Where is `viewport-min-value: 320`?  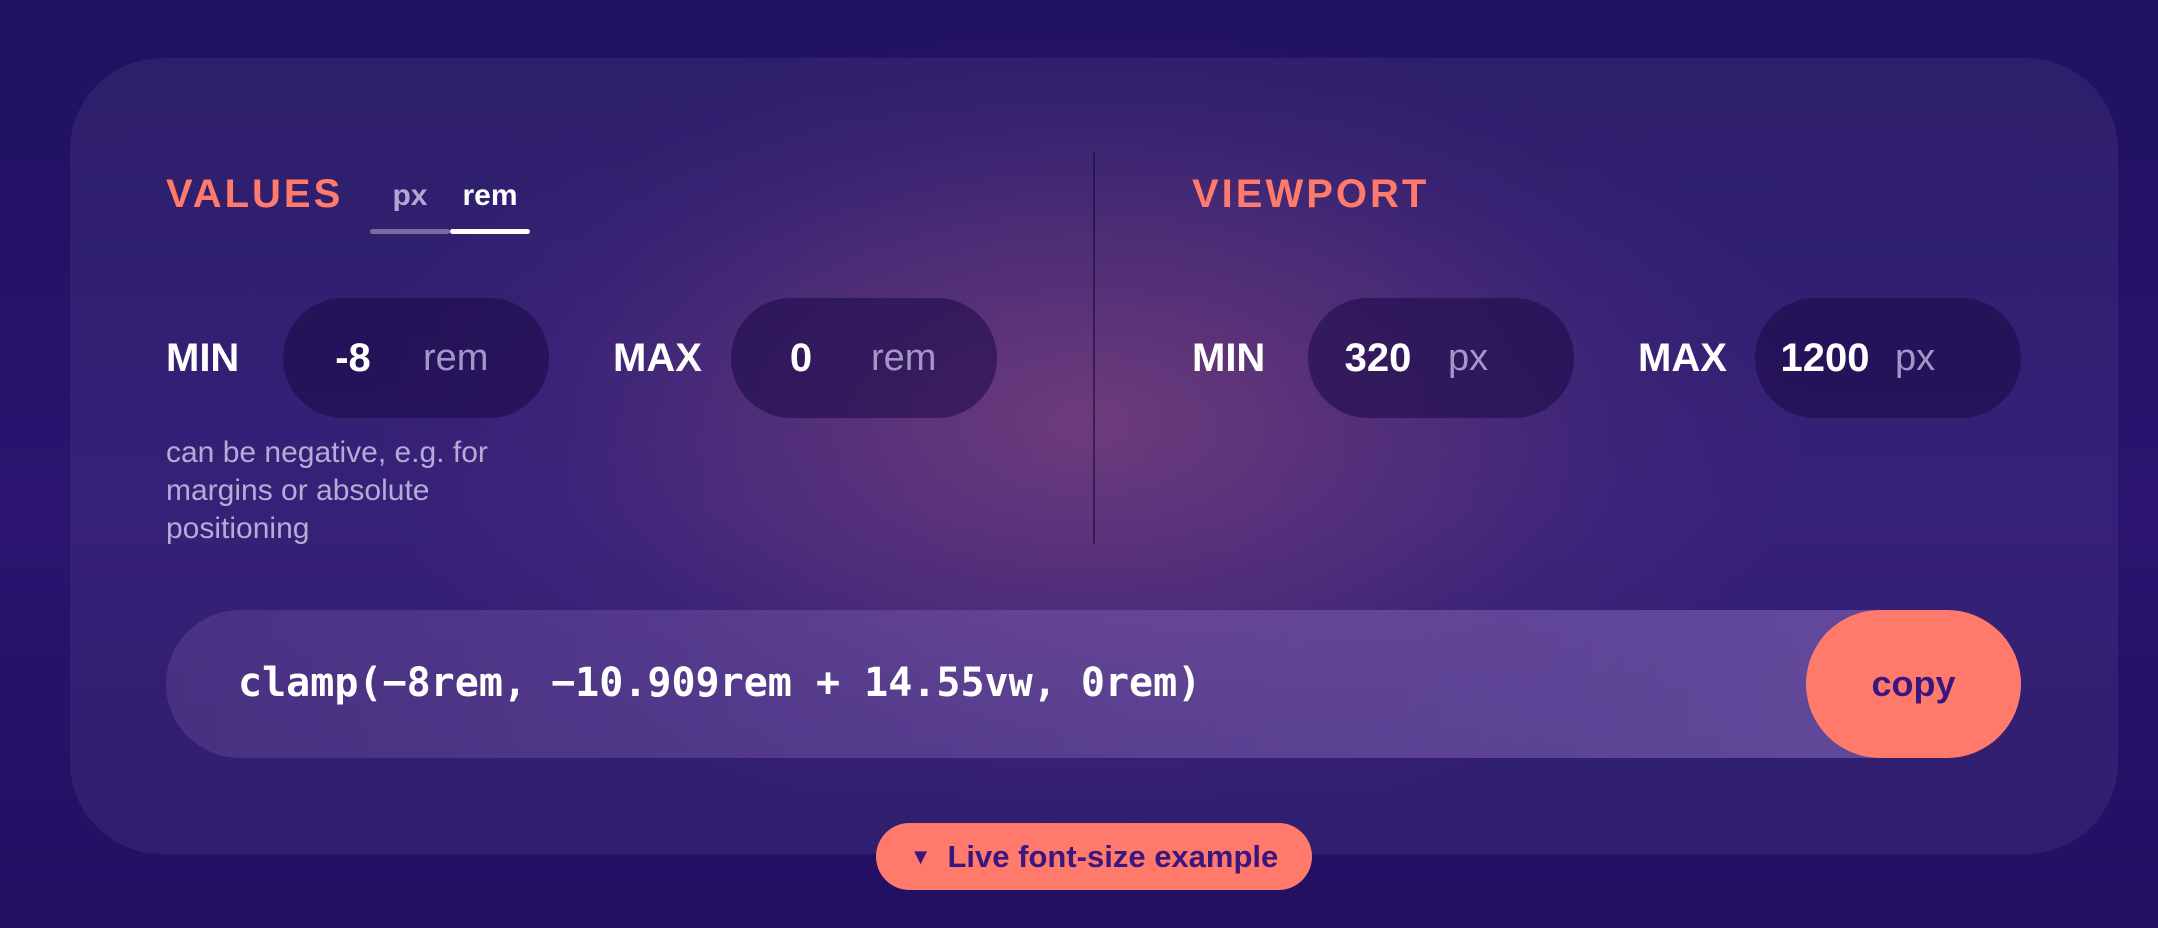 viewport-min-value: 320 is located at coordinates (1378, 358).